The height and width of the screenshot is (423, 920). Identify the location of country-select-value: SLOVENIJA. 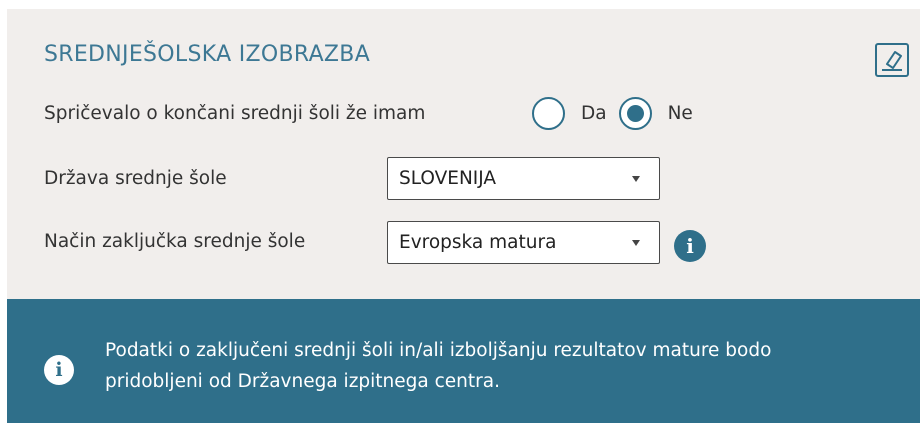
(448, 178).